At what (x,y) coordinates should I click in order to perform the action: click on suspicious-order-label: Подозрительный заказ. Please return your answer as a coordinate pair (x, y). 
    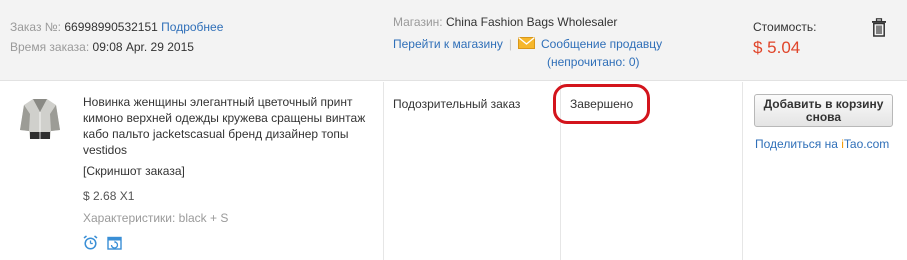
    Looking at the image, I should click on (457, 104).